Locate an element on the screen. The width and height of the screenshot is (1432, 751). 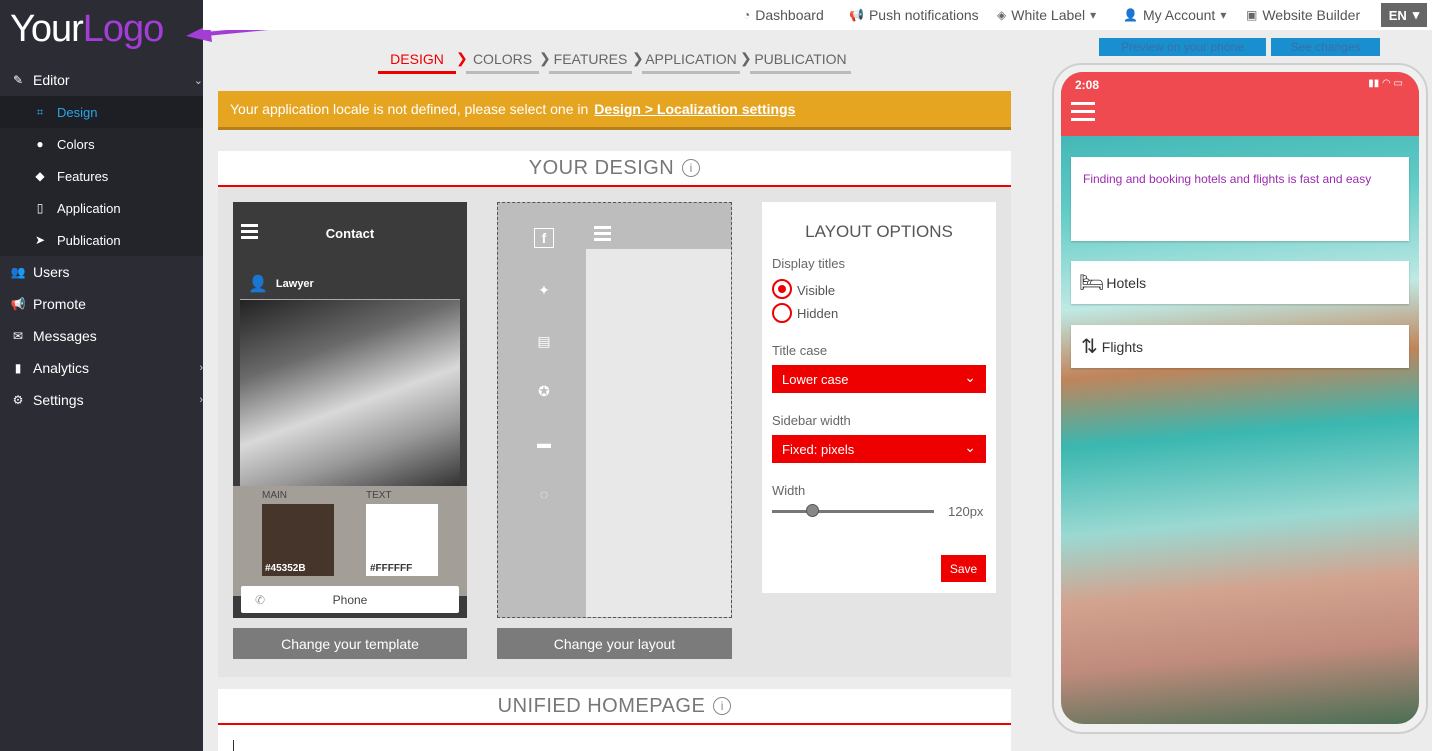
status-icons: ▮▮ ◠ ▭ is located at coordinates (1385, 83).